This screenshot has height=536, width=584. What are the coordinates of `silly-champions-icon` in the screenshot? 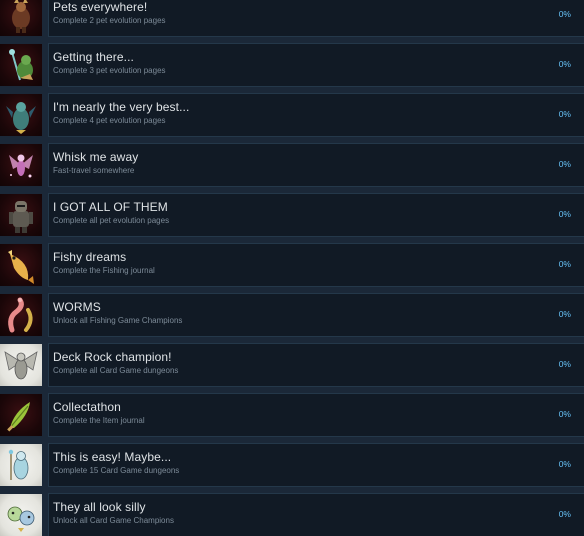 It's located at (21, 515).